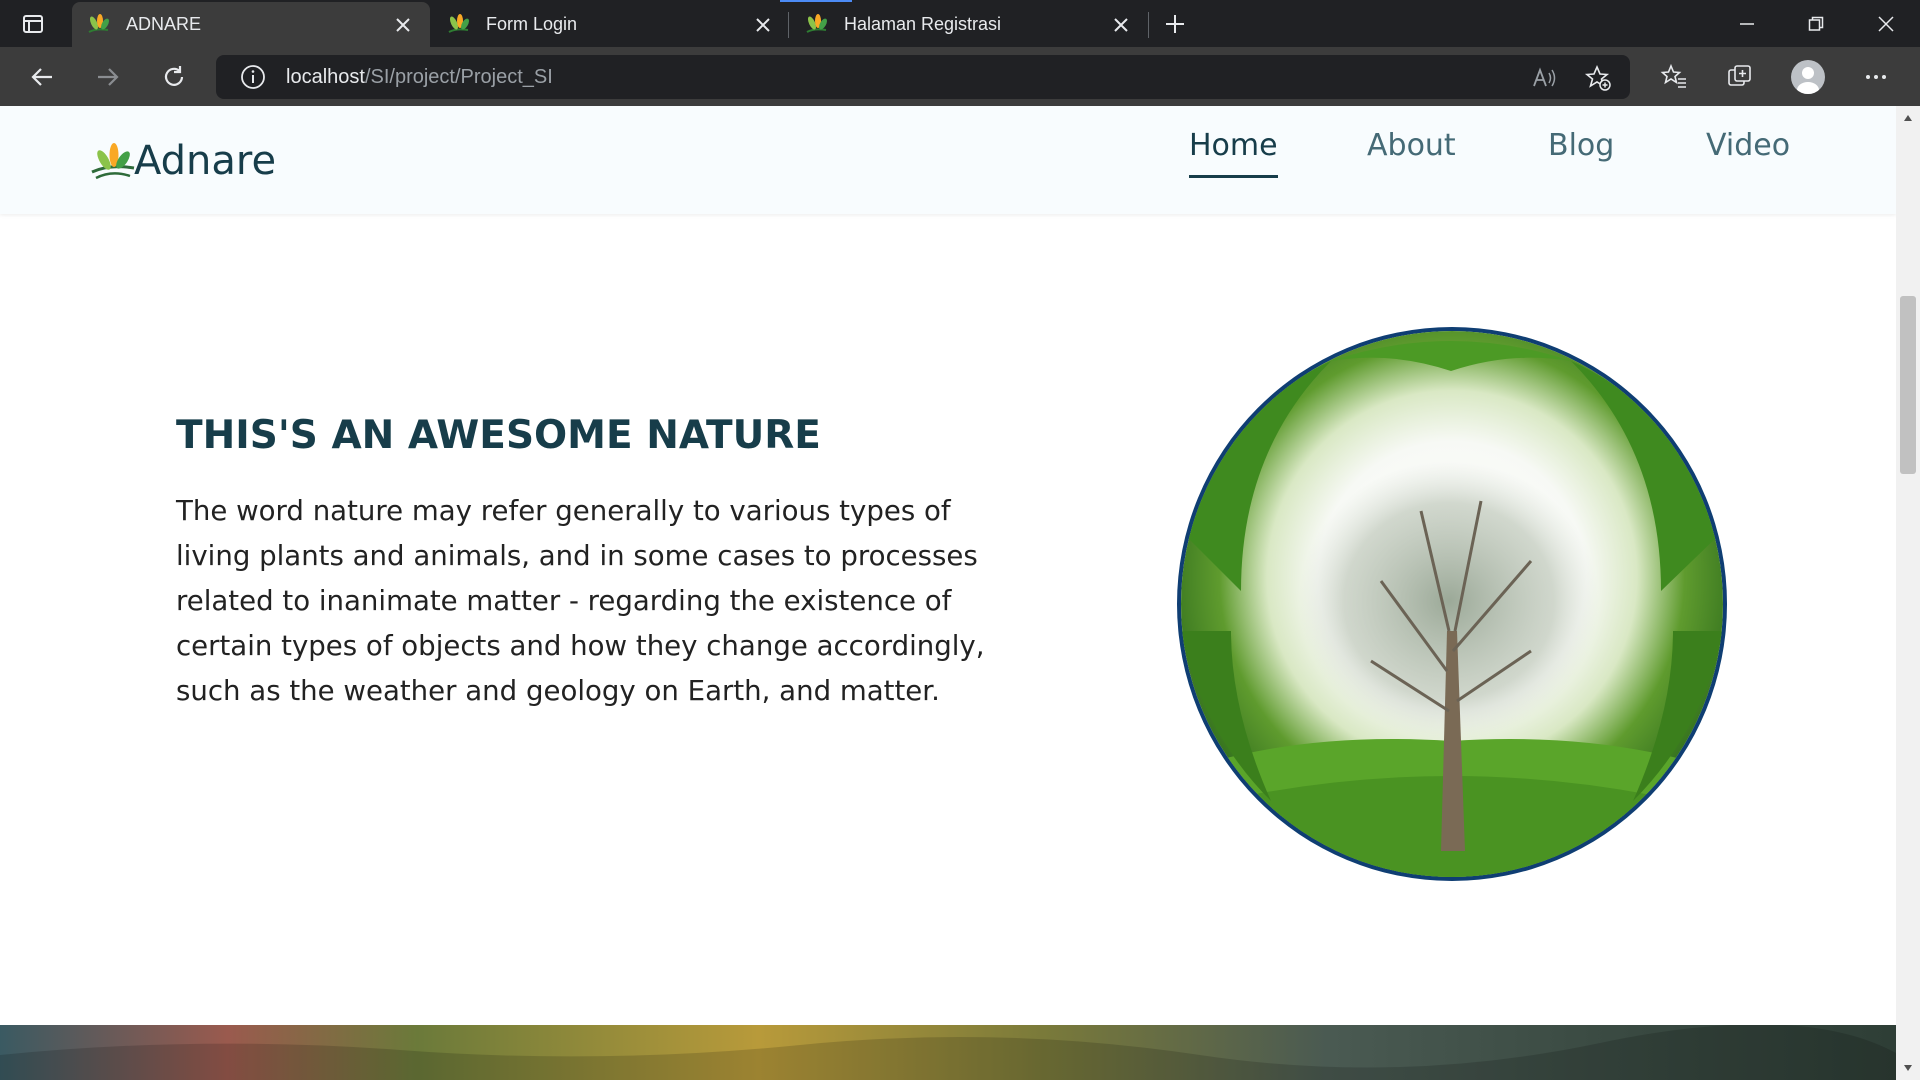 This screenshot has height=1080, width=1920. What do you see at coordinates (1908, 385) in the screenshot?
I see `scrollbar-thumb` at bounding box center [1908, 385].